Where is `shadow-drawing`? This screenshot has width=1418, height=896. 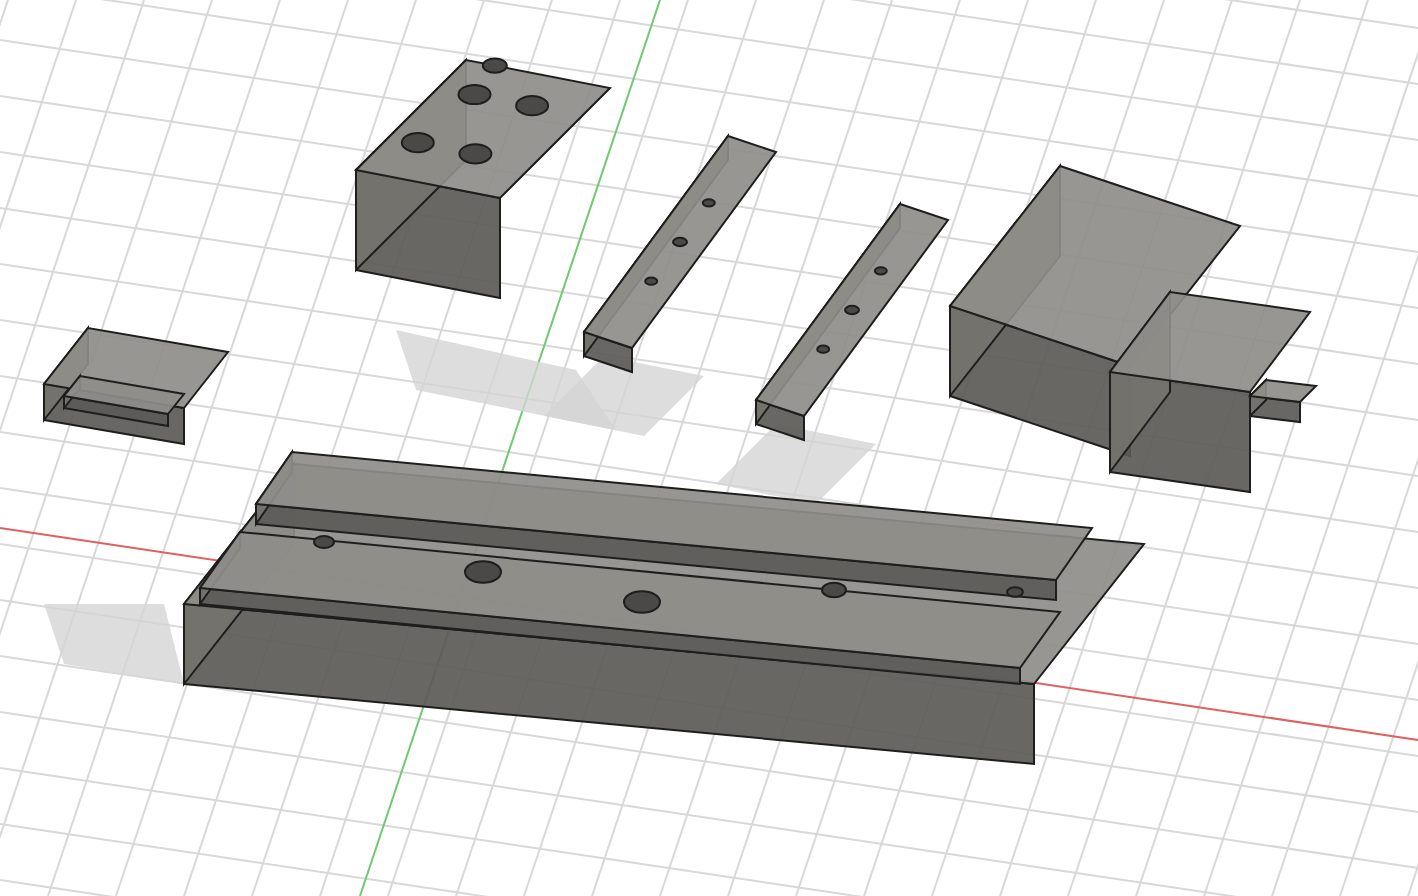 shadow-drawing is located at coordinates (114, 644).